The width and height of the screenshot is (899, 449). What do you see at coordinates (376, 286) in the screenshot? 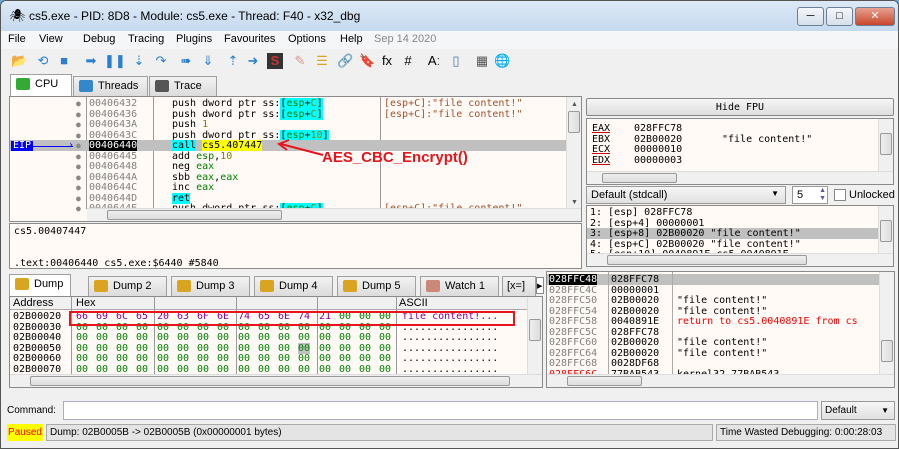
I see `tab-dump-5: Dump 5` at bounding box center [376, 286].